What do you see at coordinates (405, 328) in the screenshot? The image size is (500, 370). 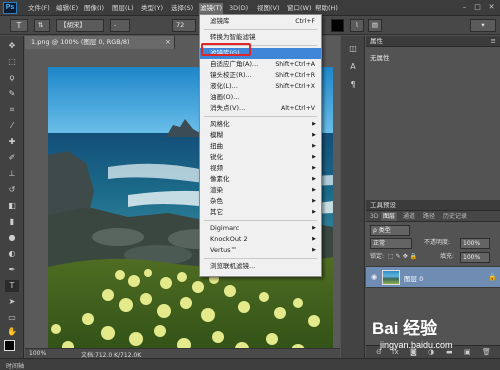 I see `watermark-logo: Bai 经验` at bounding box center [405, 328].